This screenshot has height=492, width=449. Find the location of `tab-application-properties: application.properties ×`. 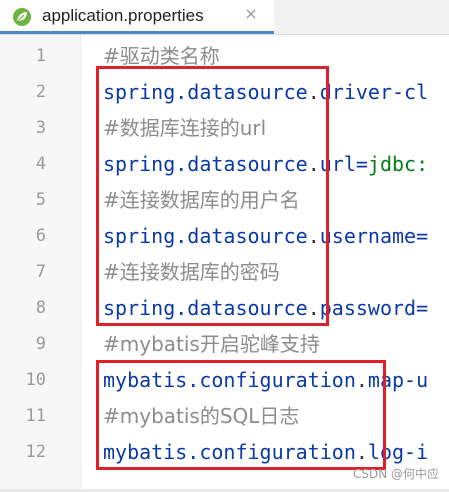

tab-application-properties: application.properties × is located at coordinates (137, 17).